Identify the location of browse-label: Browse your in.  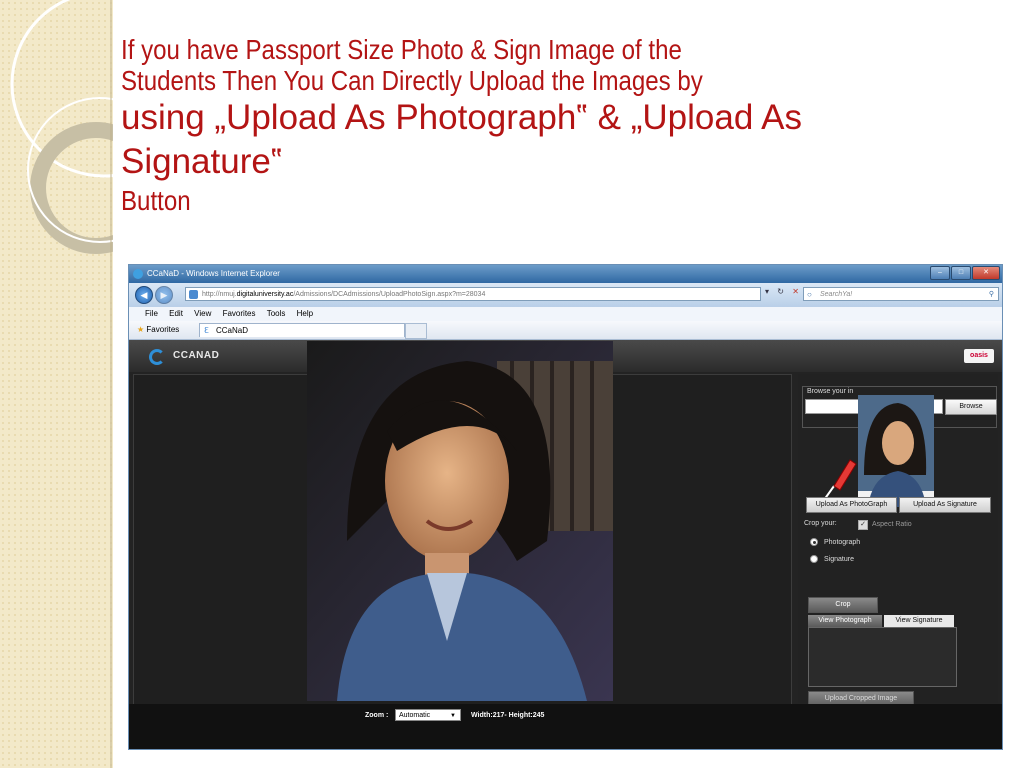
(830, 391).